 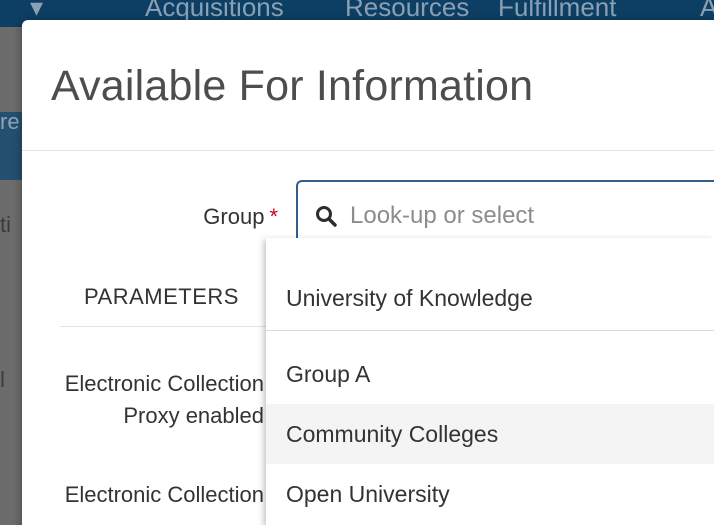 What do you see at coordinates (490, 434) in the screenshot?
I see `option-community-colleges: Community Colleges` at bounding box center [490, 434].